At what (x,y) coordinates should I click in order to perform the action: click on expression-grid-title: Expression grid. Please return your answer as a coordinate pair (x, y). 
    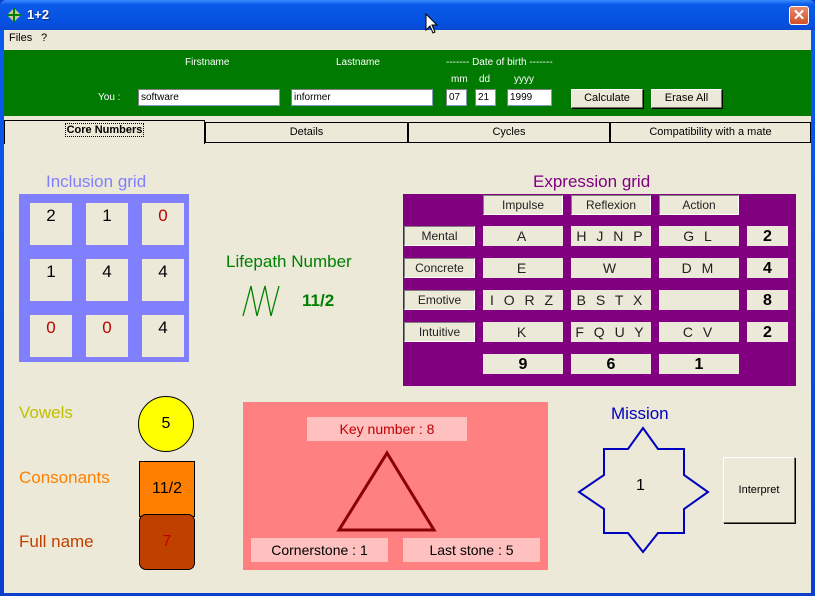
    Looking at the image, I should click on (592, 181).